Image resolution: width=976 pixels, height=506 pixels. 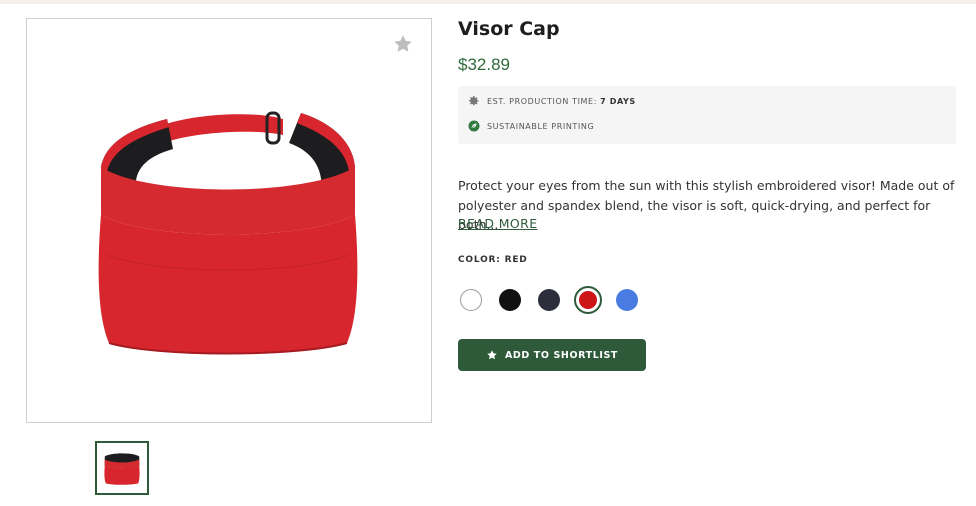 I want to click on swatch-black, so click(x=510, y=300).